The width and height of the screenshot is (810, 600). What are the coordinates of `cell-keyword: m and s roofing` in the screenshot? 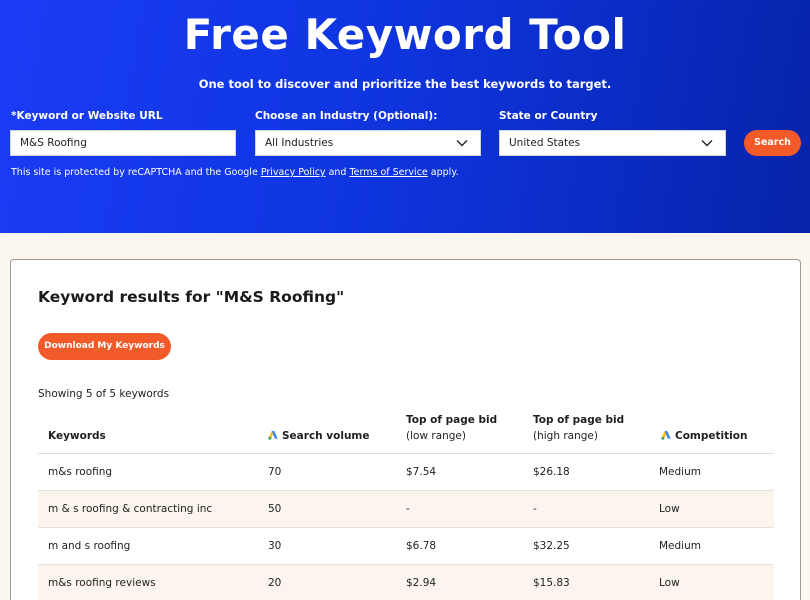 It's located at (89, 546).